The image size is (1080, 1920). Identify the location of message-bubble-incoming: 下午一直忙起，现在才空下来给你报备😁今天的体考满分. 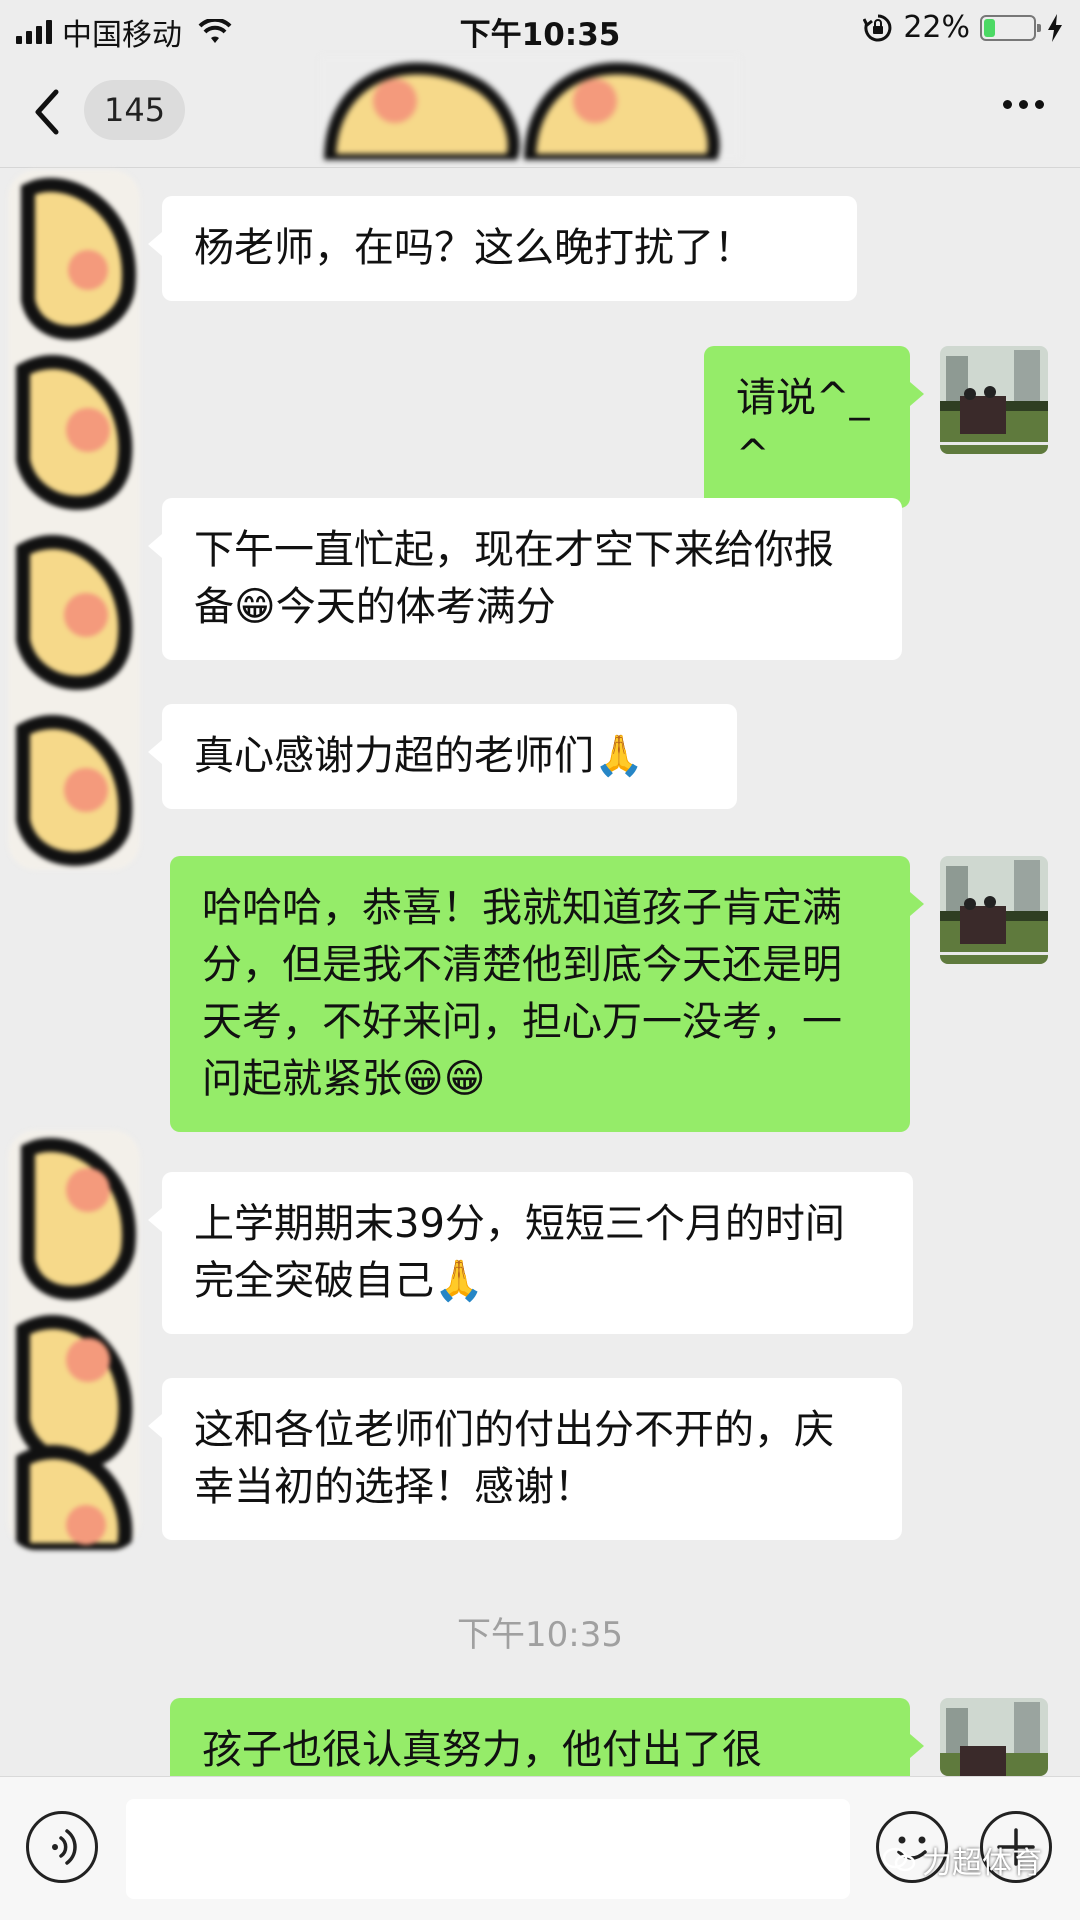
(525, 579).